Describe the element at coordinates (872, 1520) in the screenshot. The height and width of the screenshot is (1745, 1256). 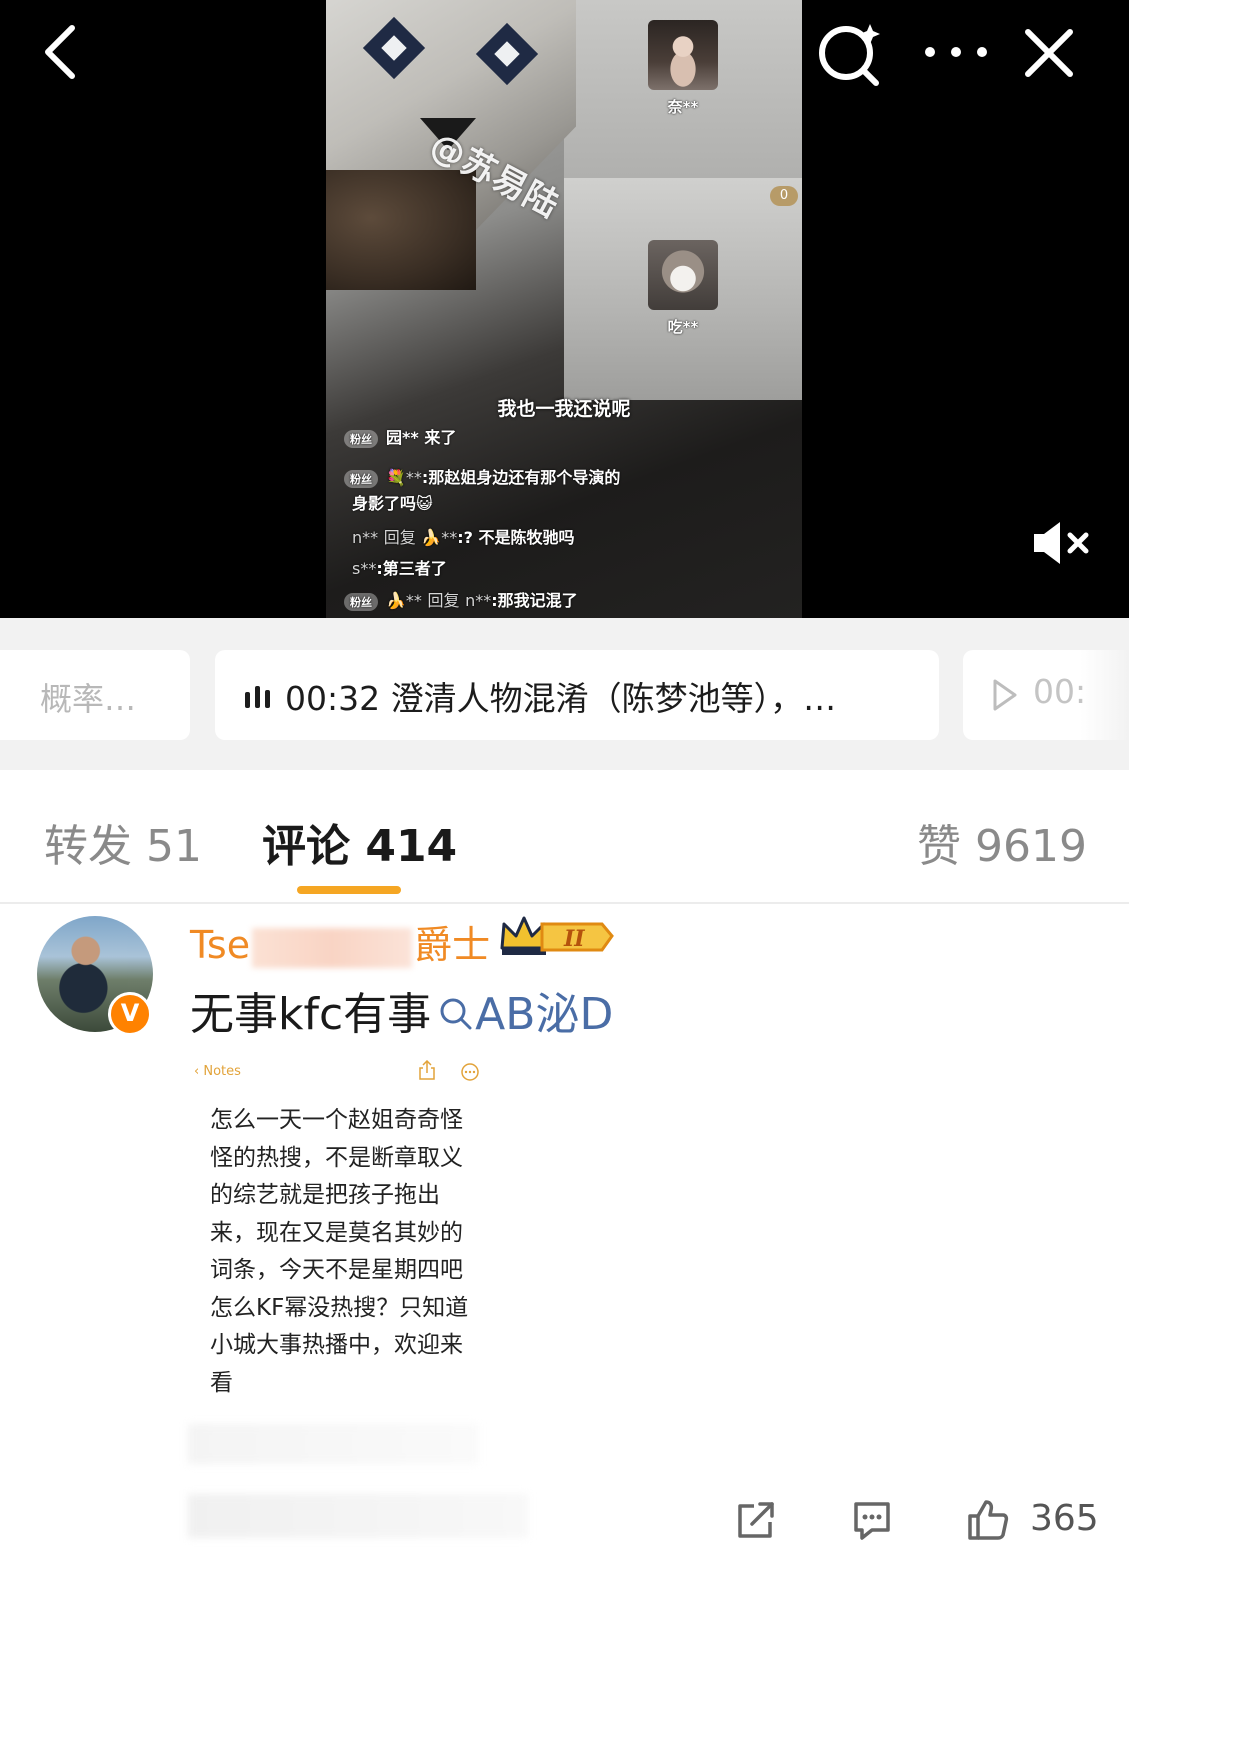
I see `comment-icon` at that location.